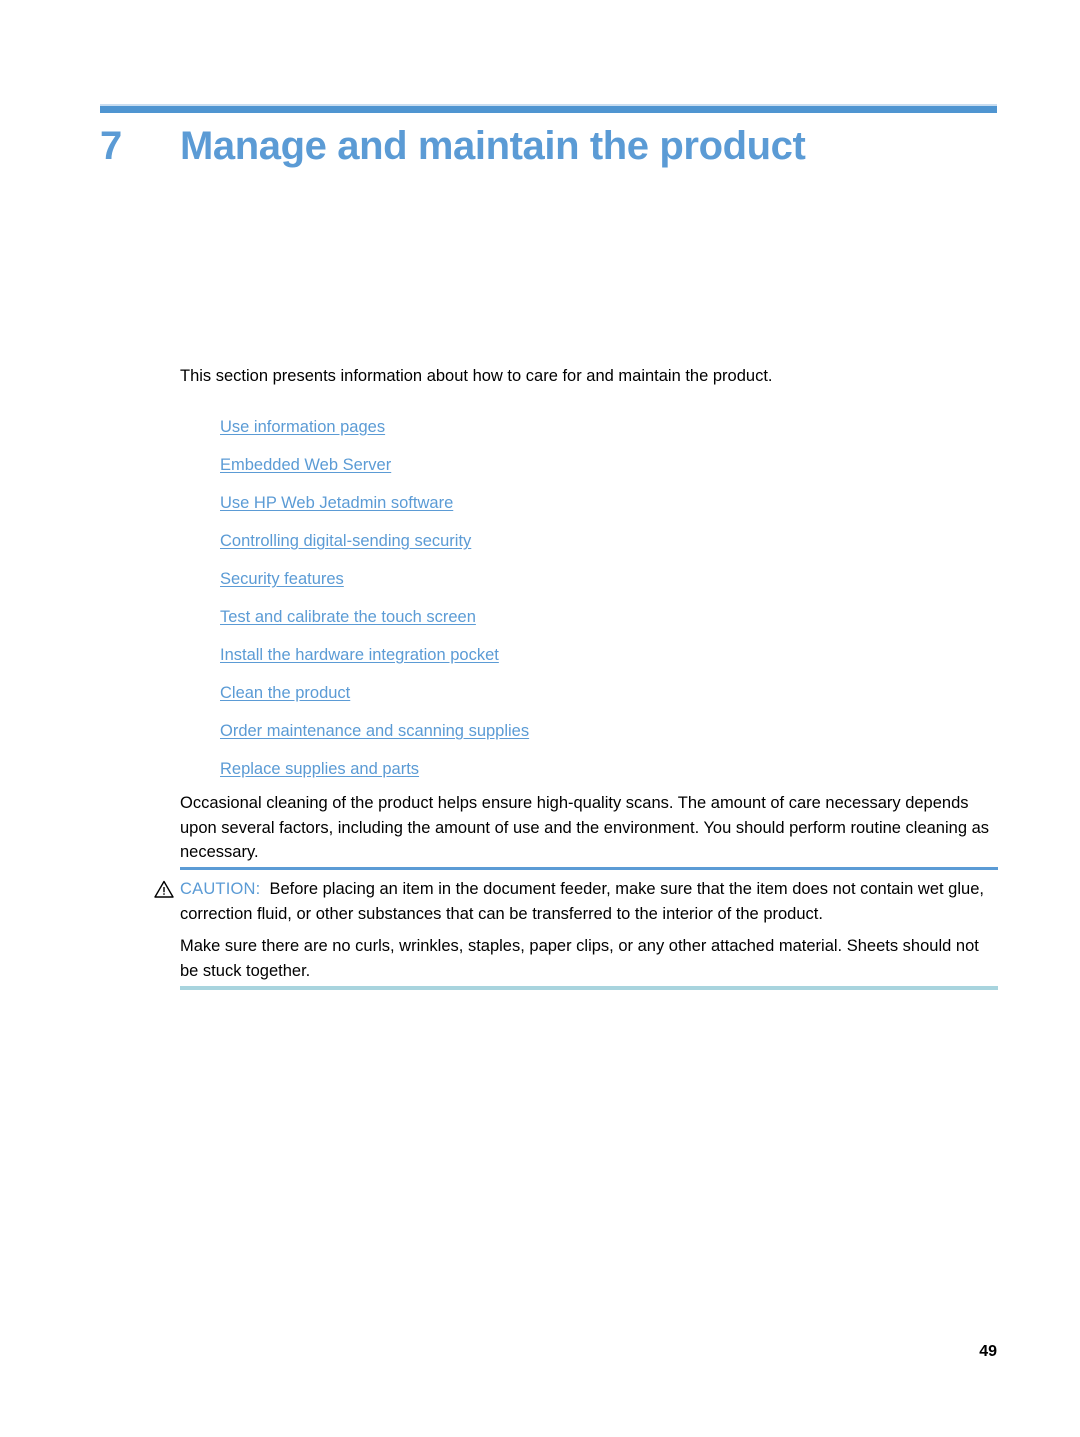  What do you see at coordinates (600, 655) in the screenshot?
I see `list-item: Install the hardware integration pocket` at bounding box center [600, 655].